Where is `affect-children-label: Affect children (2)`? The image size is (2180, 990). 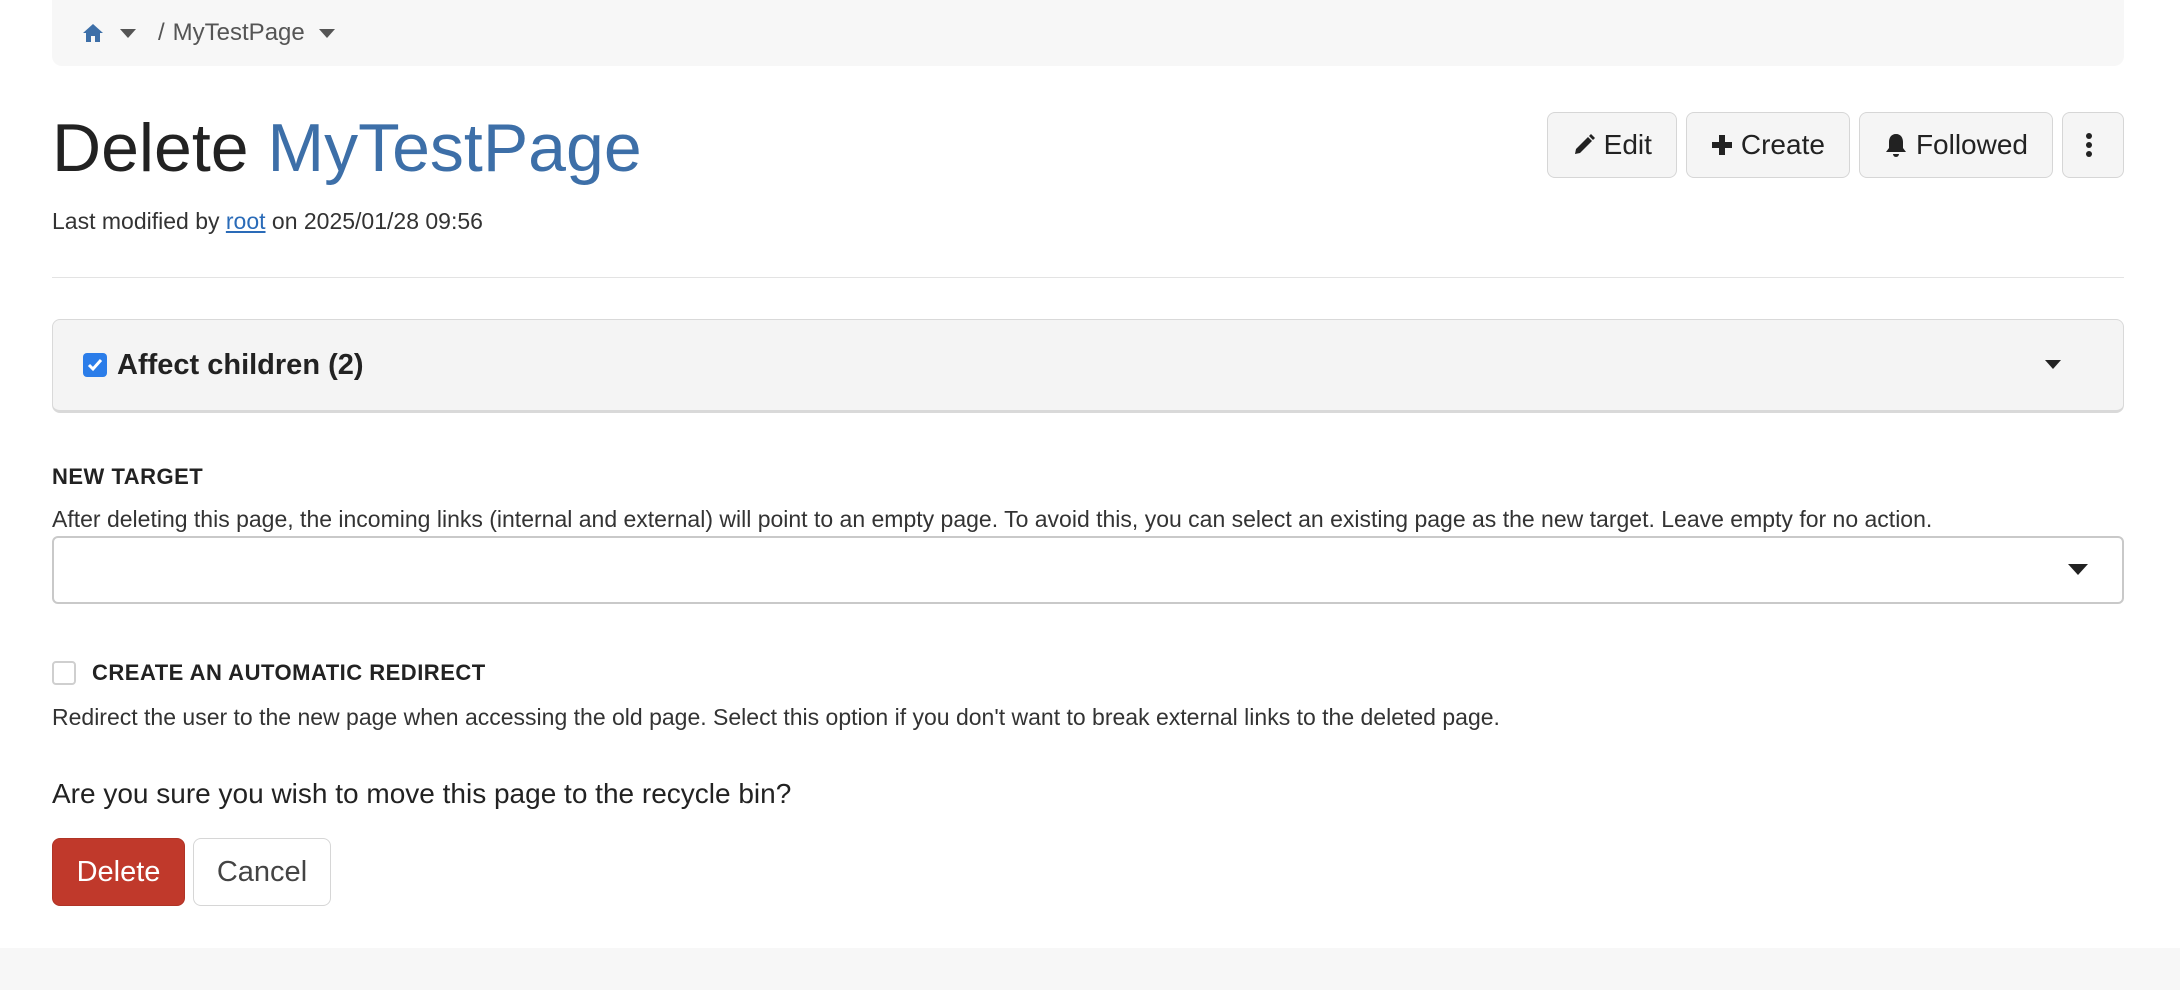 affect-children-label: Affect children (2) is located at coordinates (240, 365).